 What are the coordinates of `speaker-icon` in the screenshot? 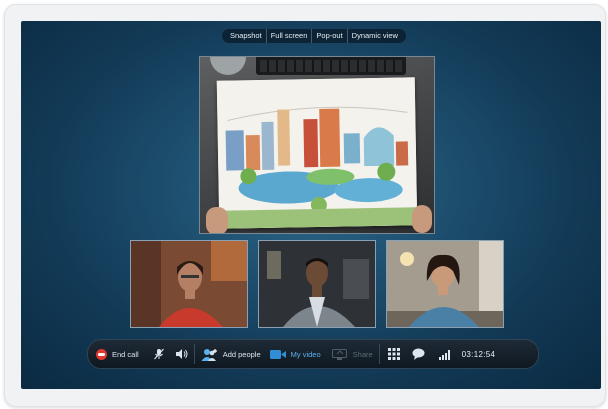 It's located at (181, 354).